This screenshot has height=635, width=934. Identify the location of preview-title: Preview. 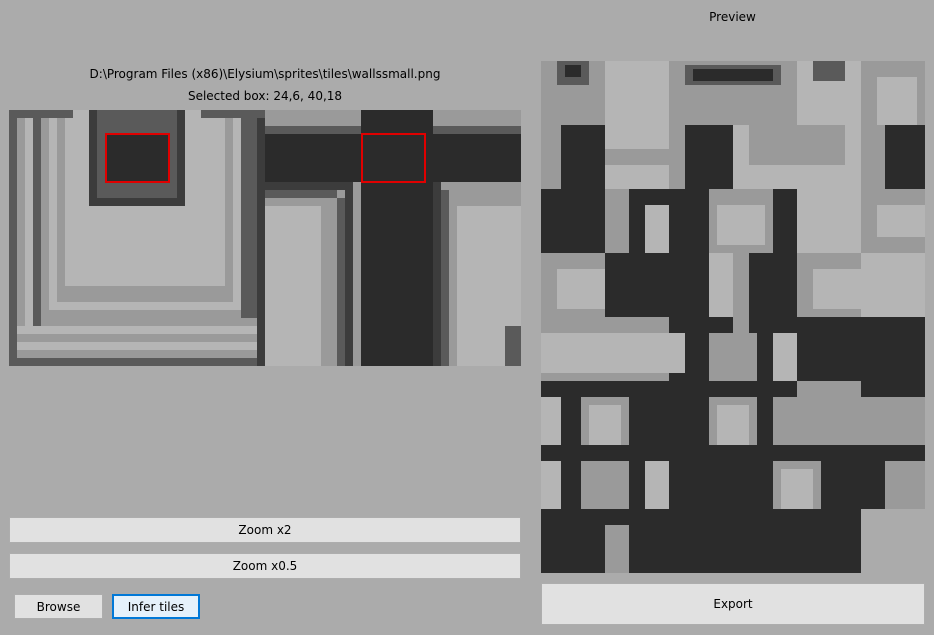
(732, 17).